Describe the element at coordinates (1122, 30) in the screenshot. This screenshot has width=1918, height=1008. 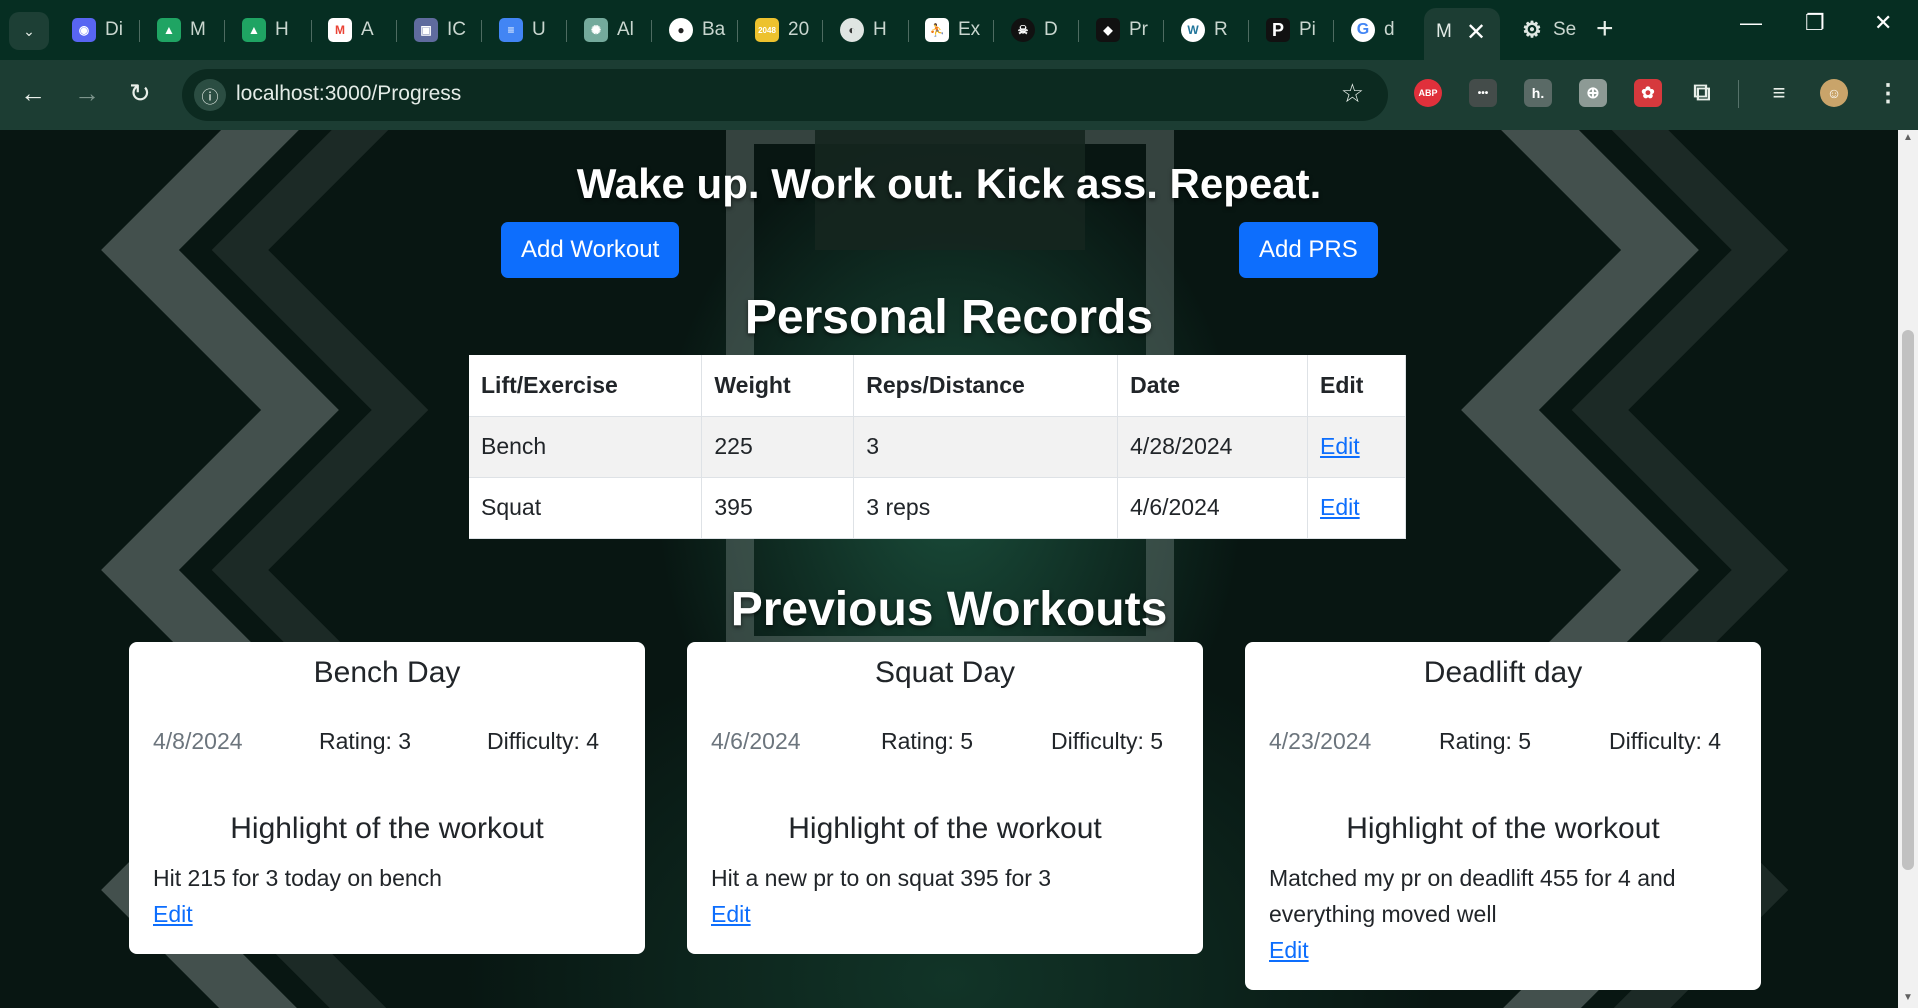
I see `tab: ◆ Pr` at that location.